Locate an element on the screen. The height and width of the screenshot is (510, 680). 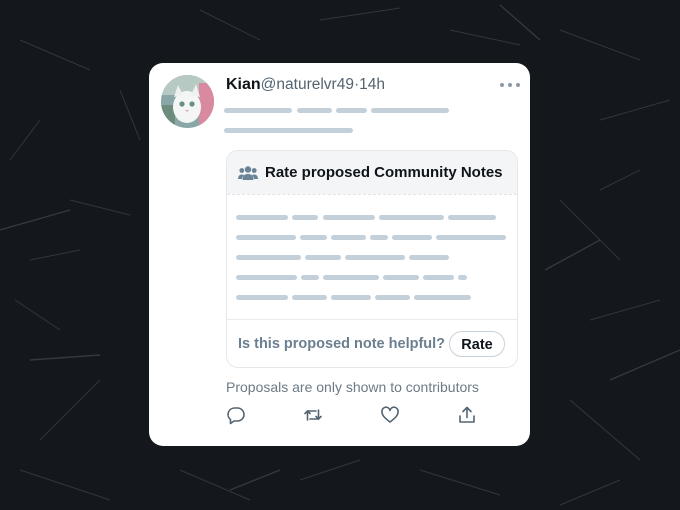
share-icon is located at coordinates (467, 415).